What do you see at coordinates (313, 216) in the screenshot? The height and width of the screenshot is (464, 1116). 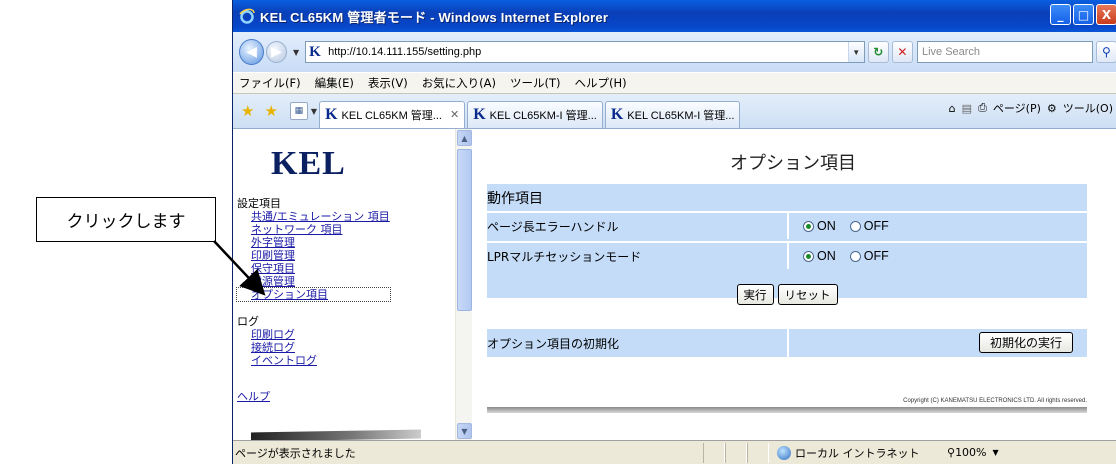 I see `nav-link-common: 共通/エミュレーション 項目` at bounding box center [313, 216].